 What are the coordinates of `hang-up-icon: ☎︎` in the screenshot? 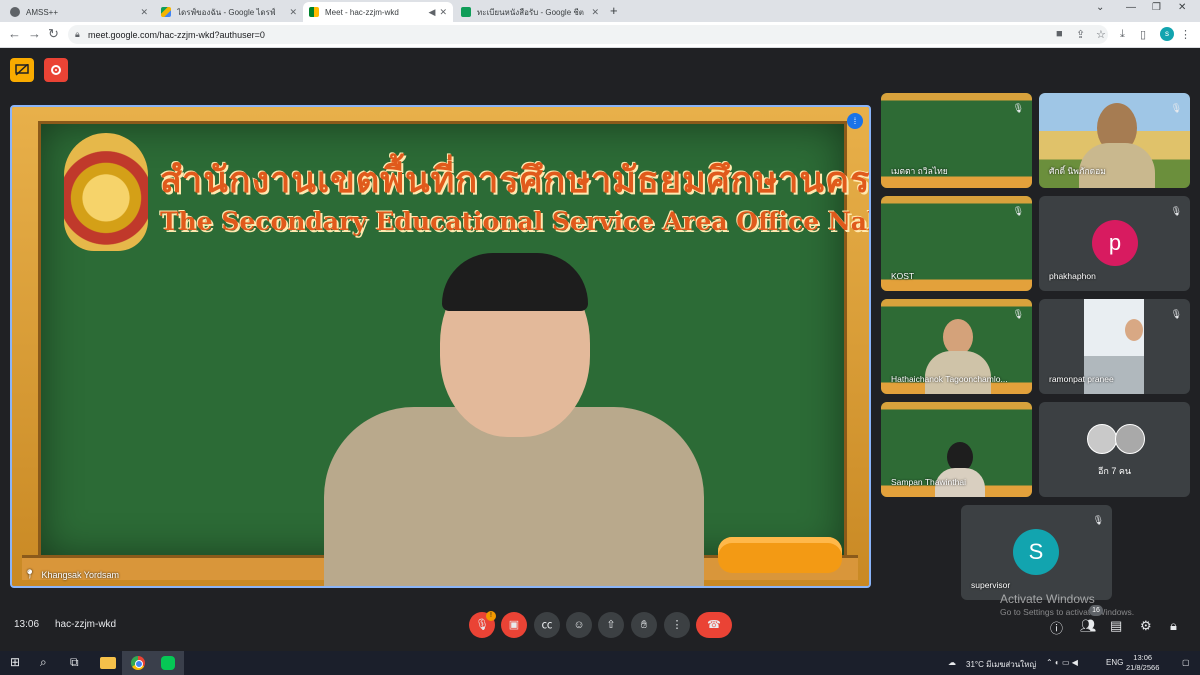 It's located at (714, 625).